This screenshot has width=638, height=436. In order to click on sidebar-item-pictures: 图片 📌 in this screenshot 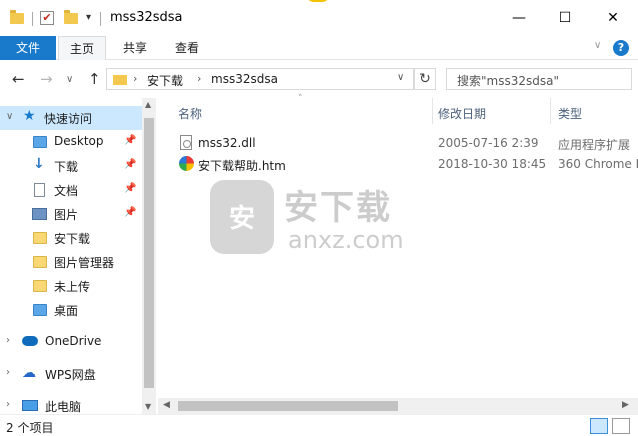, I will do `click(71, 214)`.